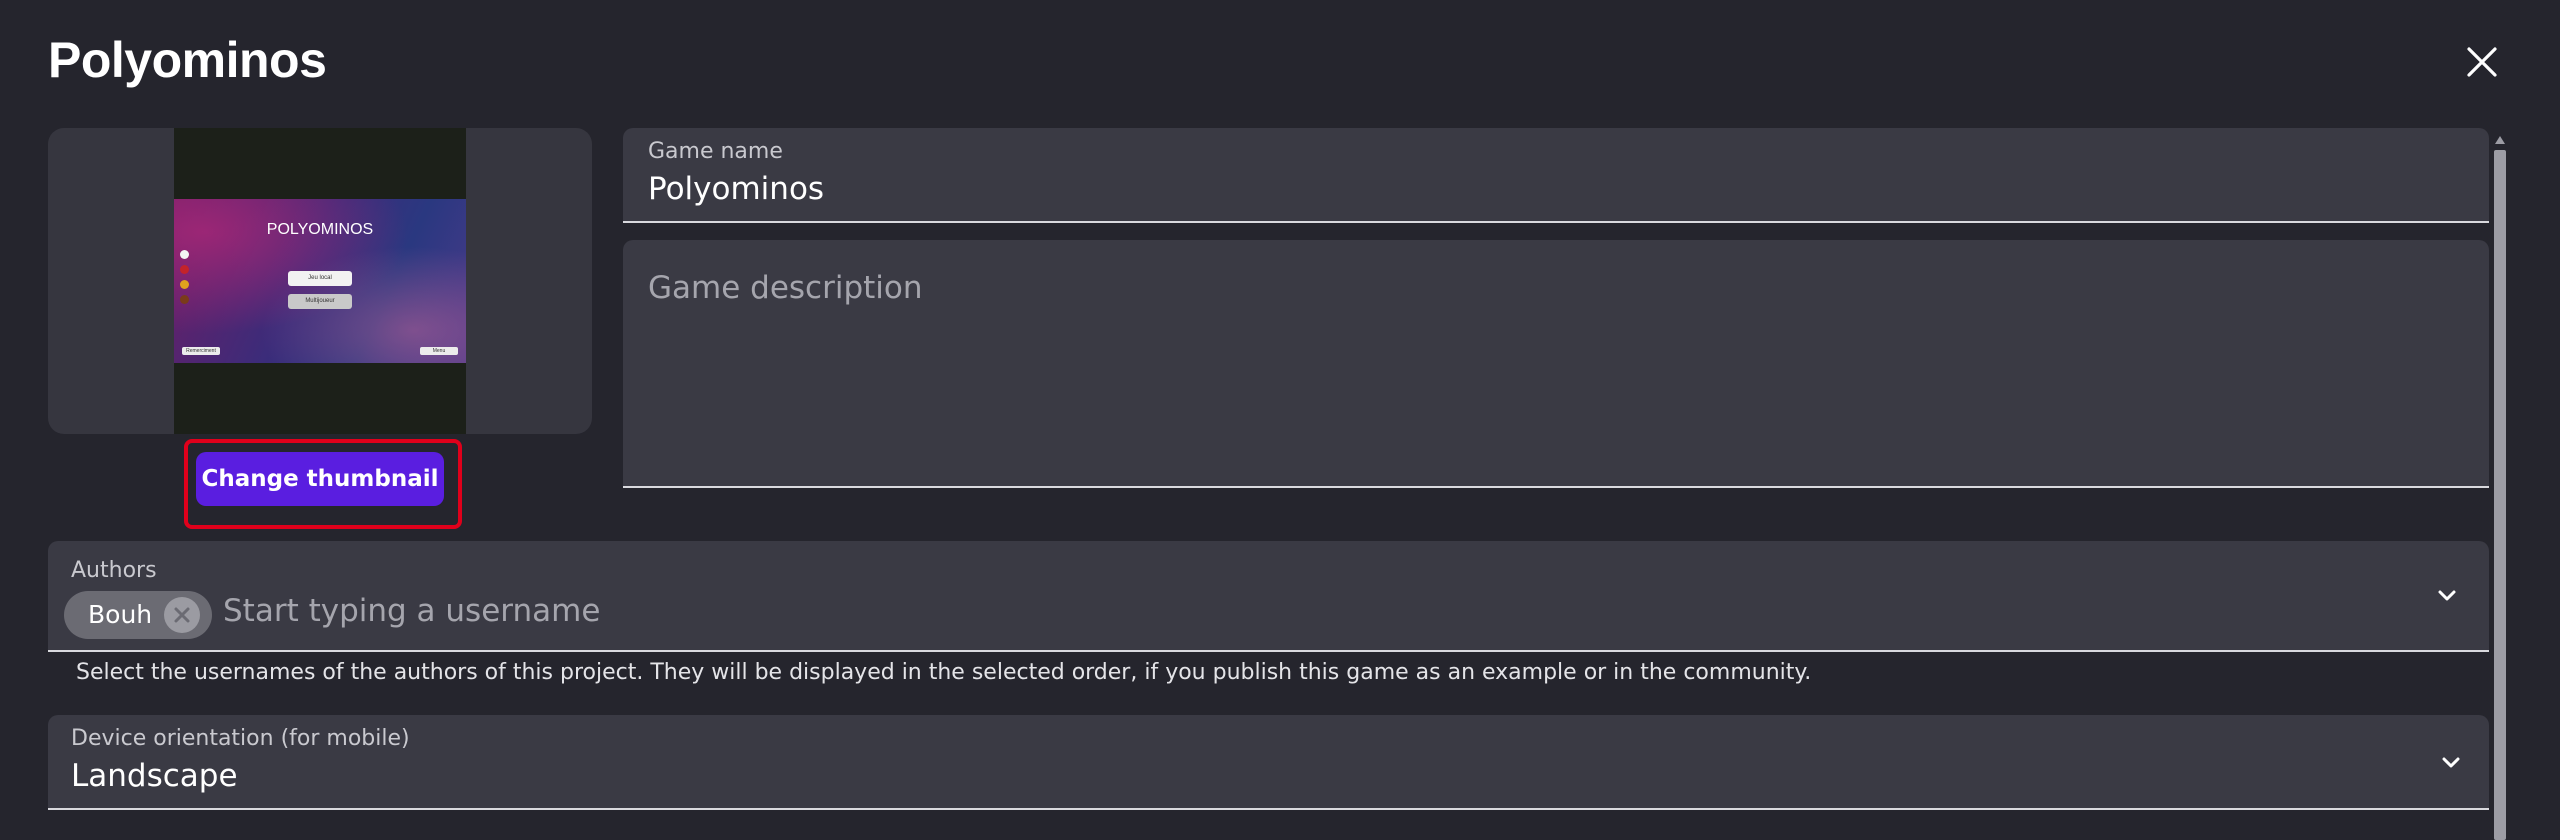  I want to click on game-name-field: Game name Polyominos, so click(1556, 175).